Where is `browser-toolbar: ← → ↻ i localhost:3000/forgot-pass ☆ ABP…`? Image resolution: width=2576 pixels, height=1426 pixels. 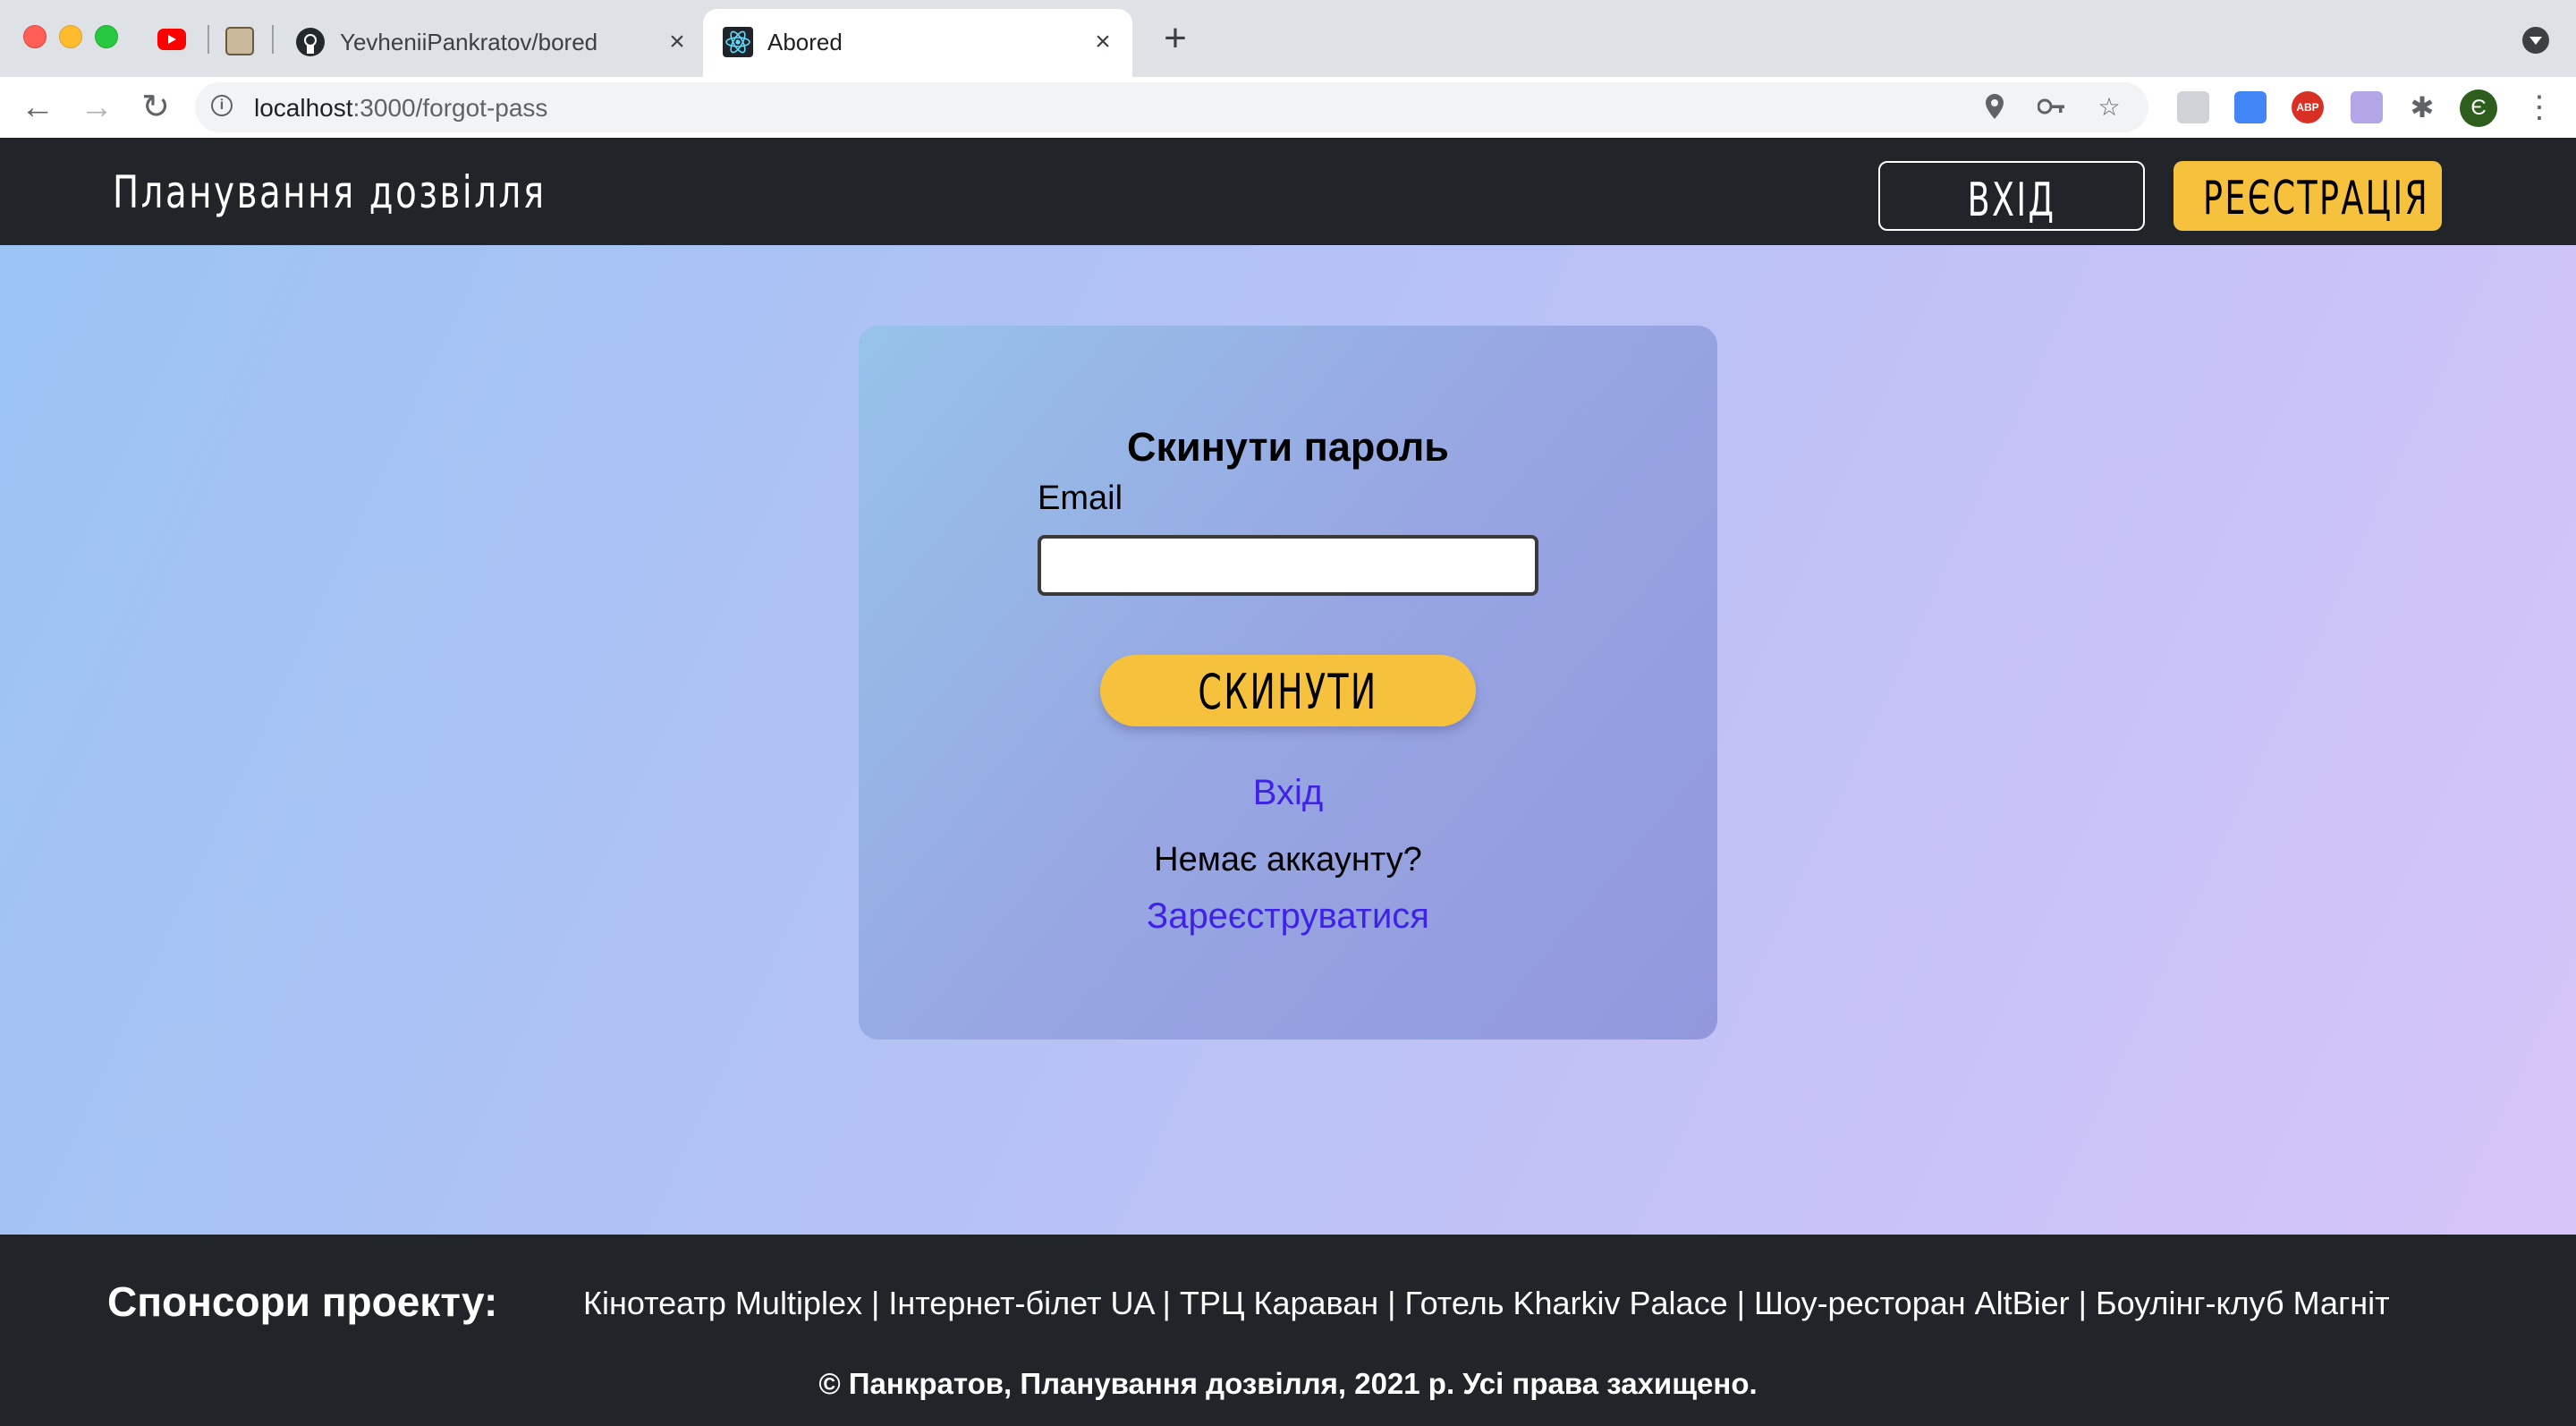 browser-toolbar: ← → ↻ i localhost:3000/forgot-pass ☆ ABP… is located at coordinates (1288, 109).